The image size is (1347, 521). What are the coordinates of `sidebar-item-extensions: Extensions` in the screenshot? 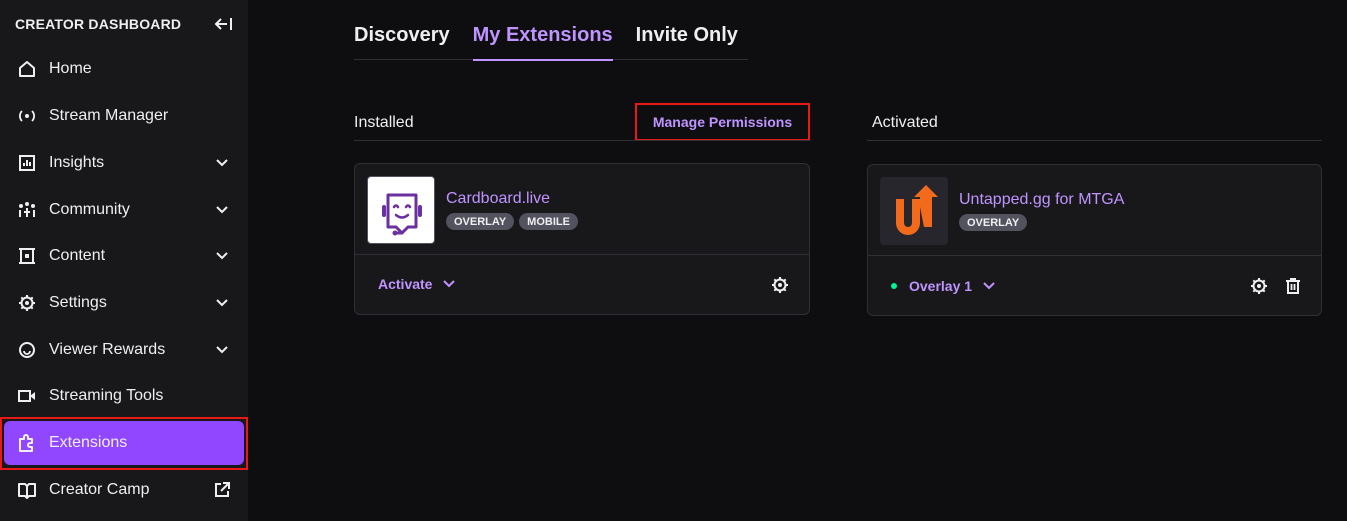 It's located at (124, 443).